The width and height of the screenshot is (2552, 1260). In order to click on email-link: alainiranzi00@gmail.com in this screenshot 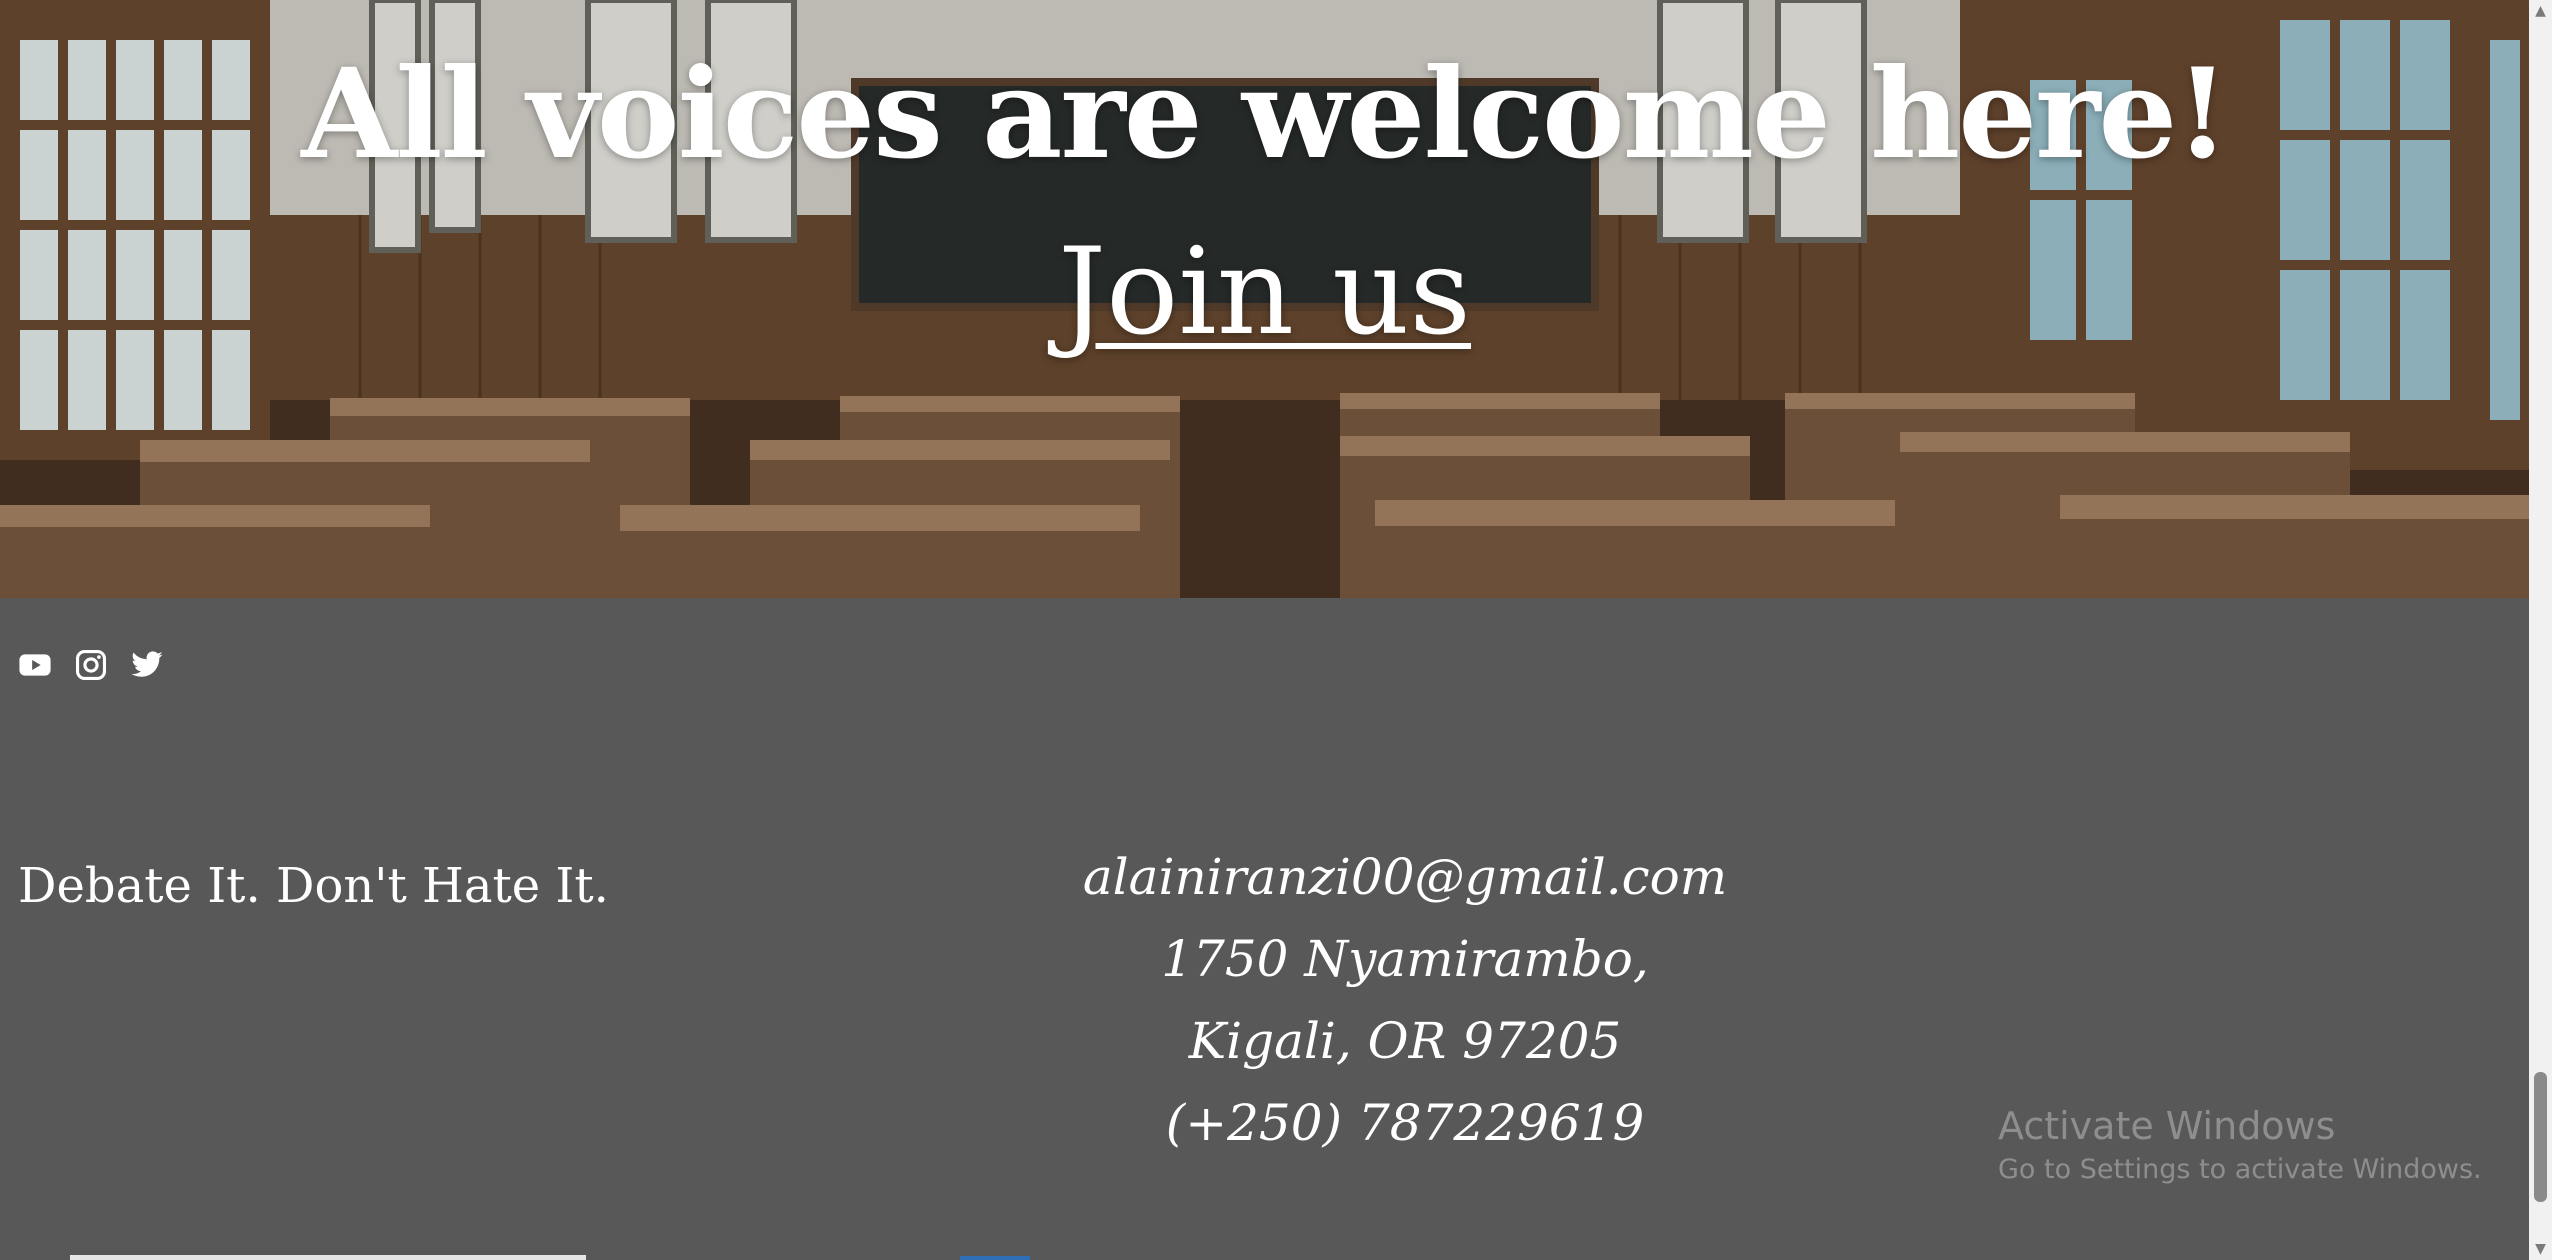, I will do `click(1405, 877)`.